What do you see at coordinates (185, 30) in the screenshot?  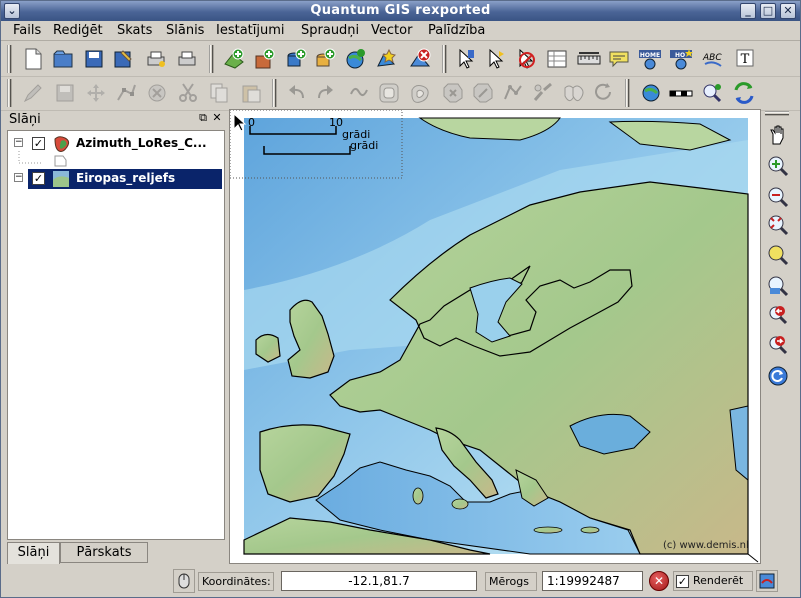 I see `menu-slanis: Slānis` at bounding box center [185, 30].